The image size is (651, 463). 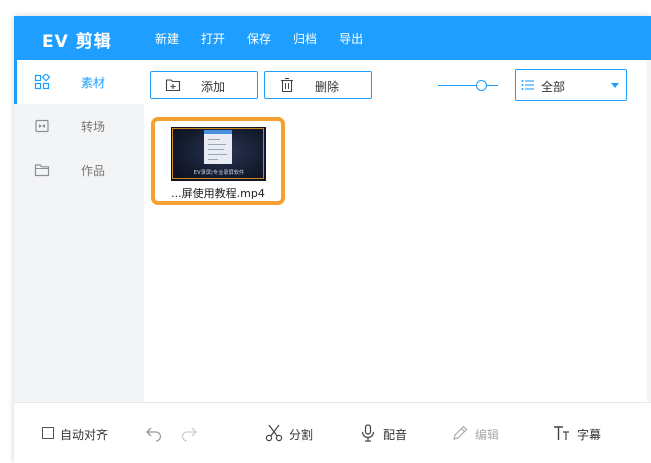 I want to click on dub-label: 配音, so click(x=395, y=435).